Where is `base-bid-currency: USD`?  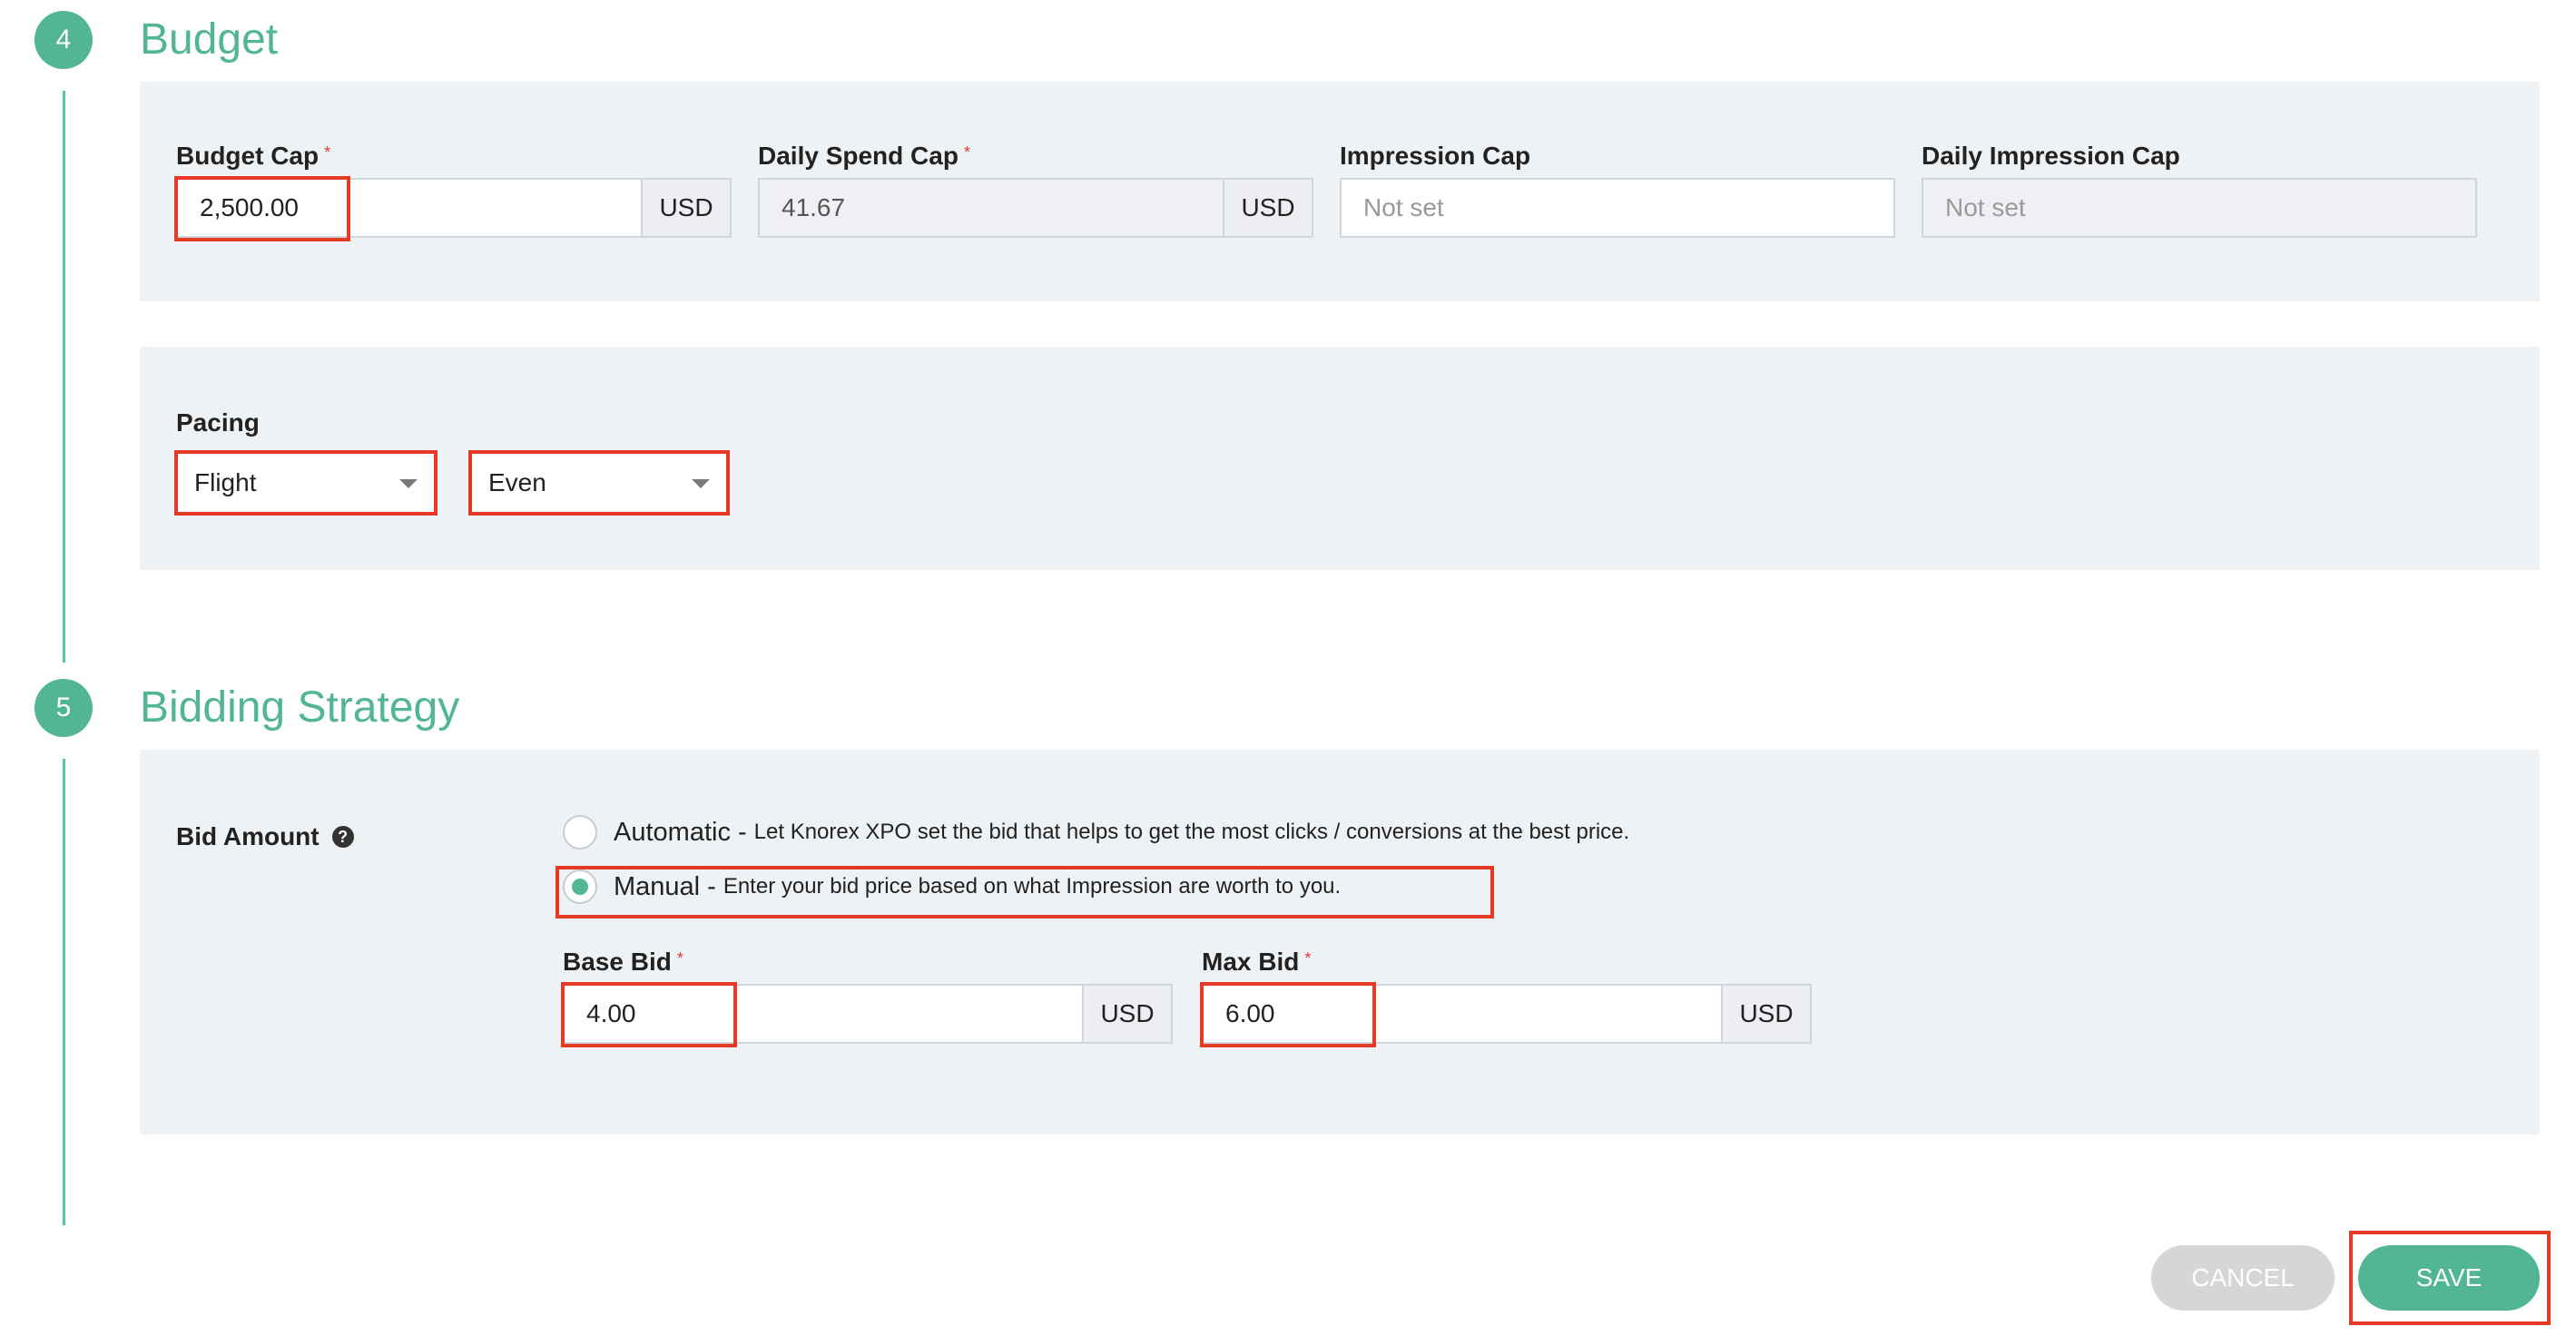
base-bid-currency: USD is located at coordinates (1126, 1014).